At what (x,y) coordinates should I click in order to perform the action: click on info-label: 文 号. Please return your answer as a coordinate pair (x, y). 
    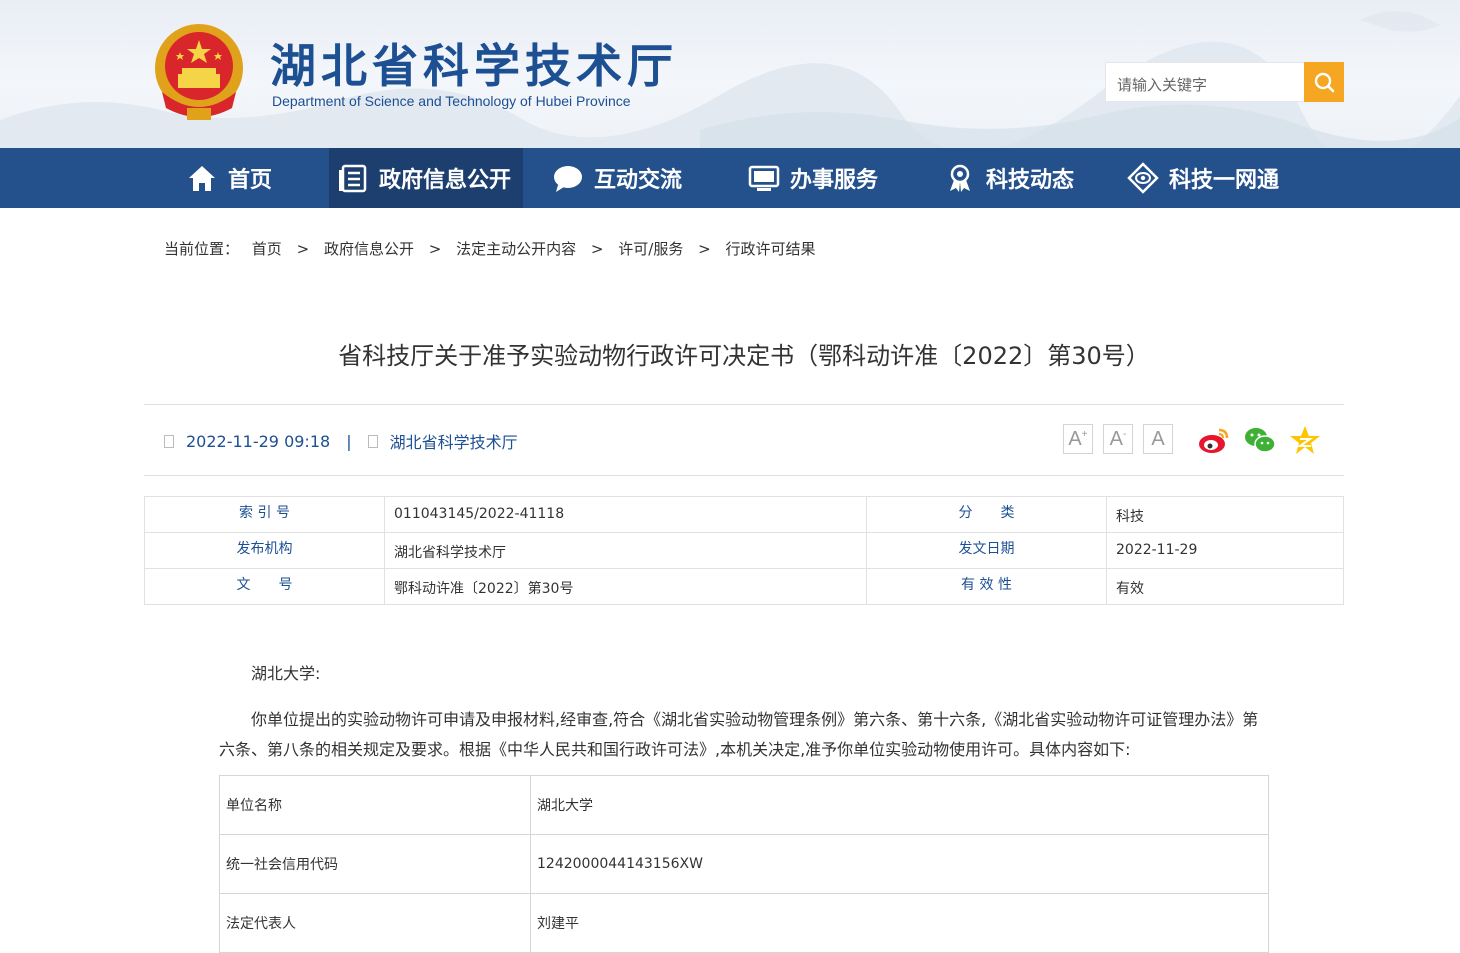
    Looking at the image, I should click on (264, 586).